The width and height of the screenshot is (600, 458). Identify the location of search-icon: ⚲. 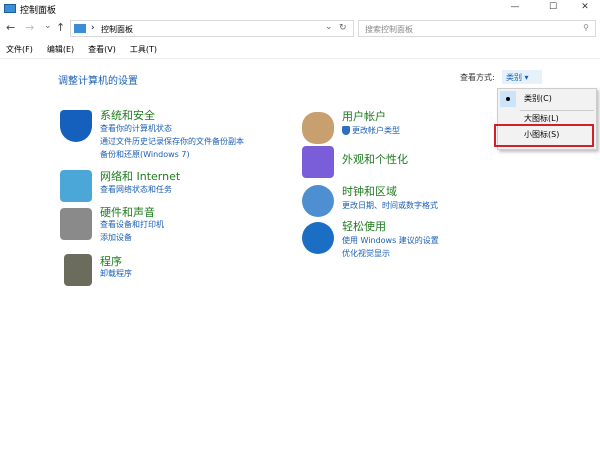
(586, 27).